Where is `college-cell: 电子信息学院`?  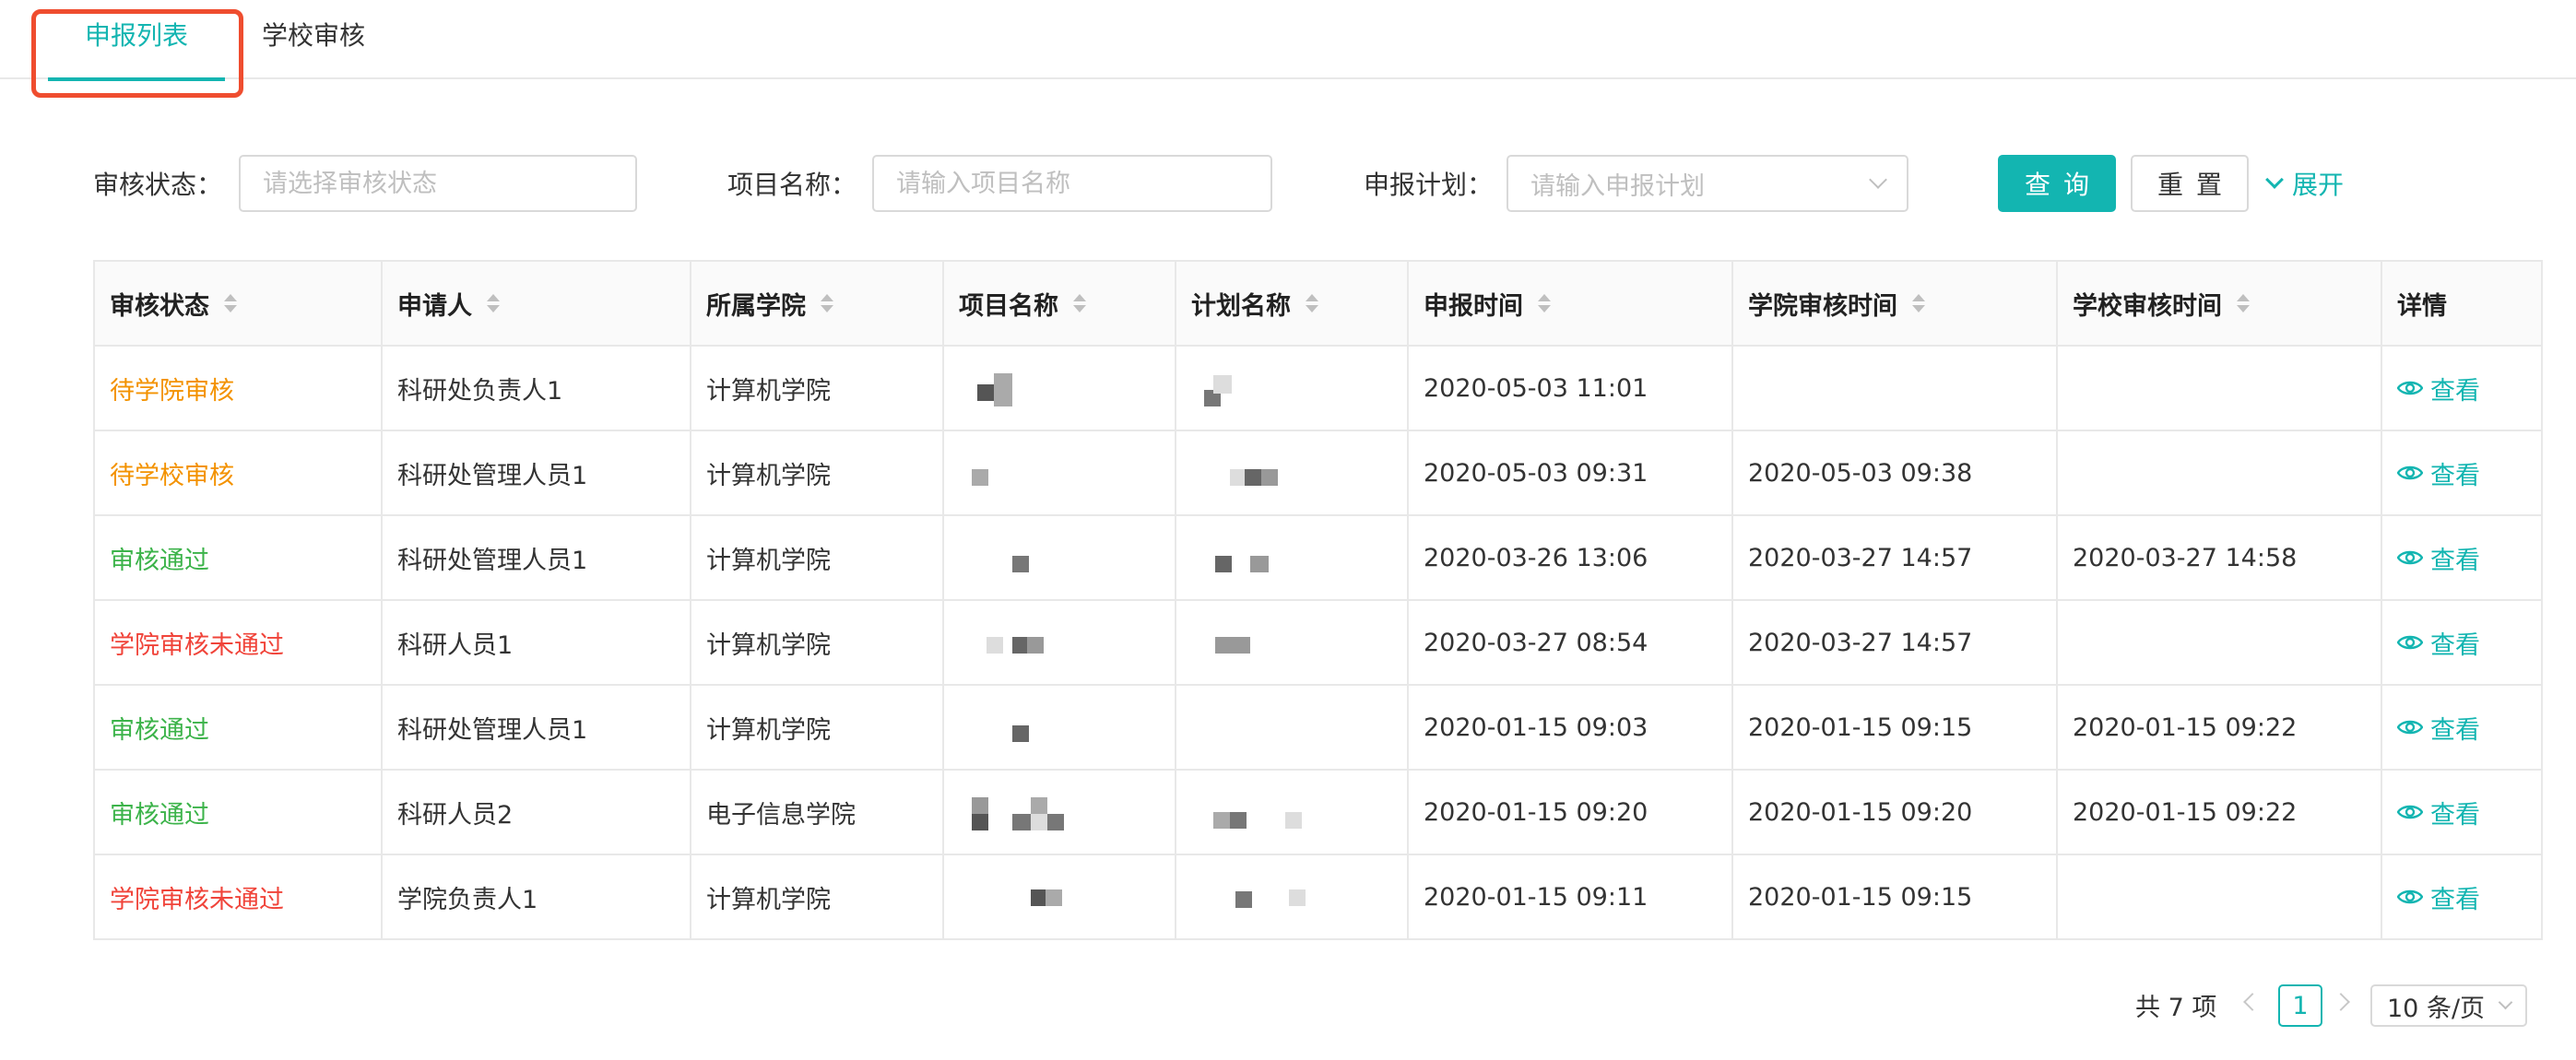 college-cell: 电子信息学院 is located at coordinates (817, 812).